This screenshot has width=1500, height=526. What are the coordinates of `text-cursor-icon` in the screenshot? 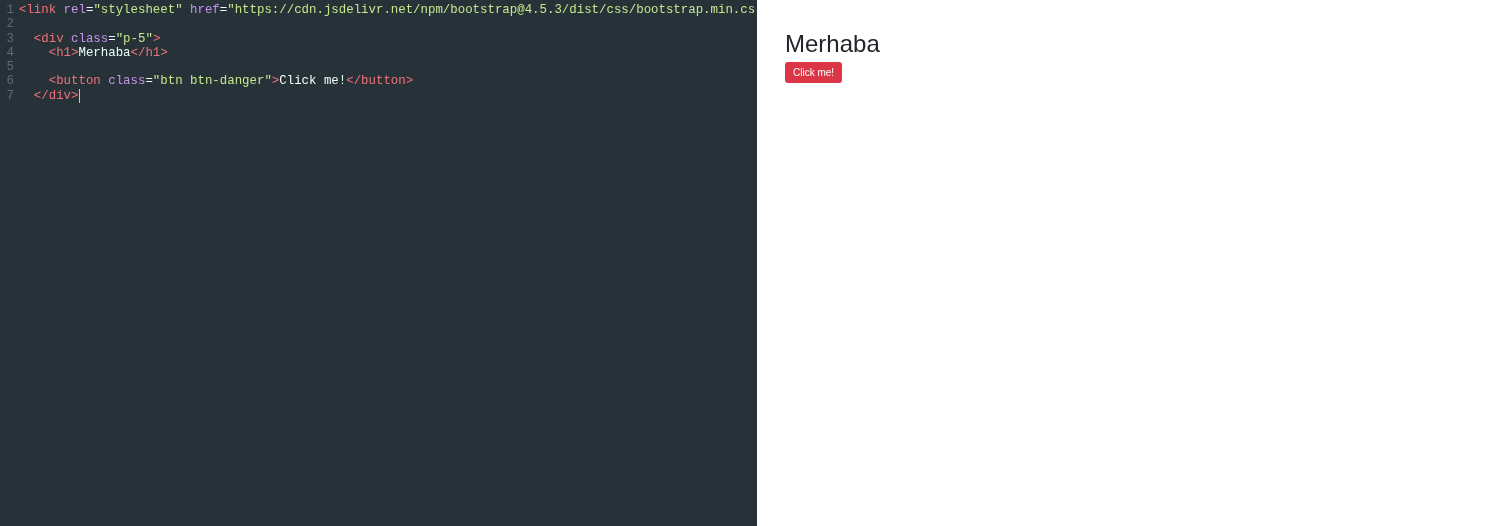 It's located at (79, 95).